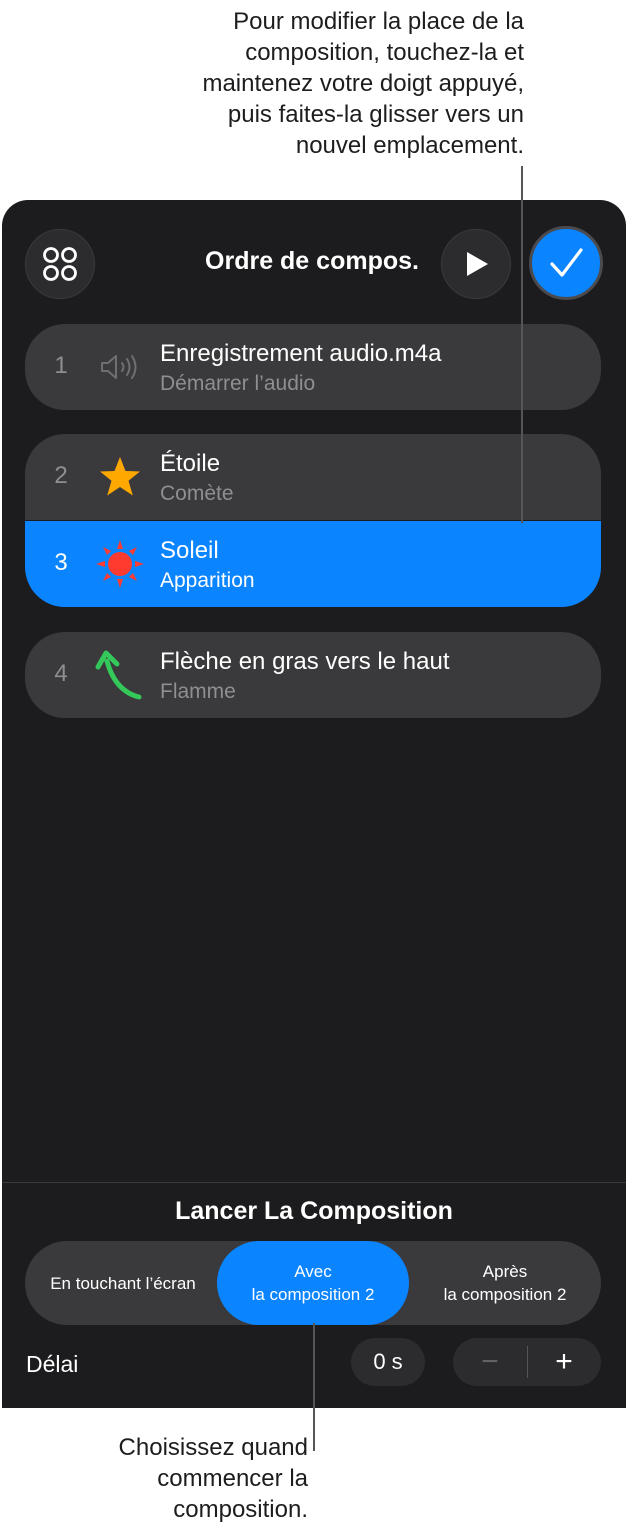  What do you see at coordinates (198, 691) in the screenshot?
I see `build-effect: Flamme` at bounding box center [198, 691].